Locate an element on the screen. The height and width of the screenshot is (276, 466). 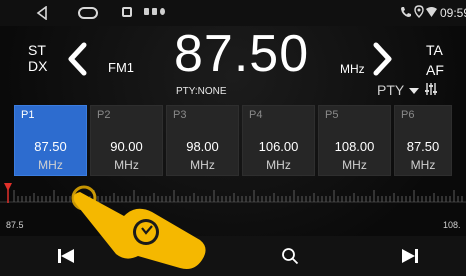
preset-frequency: 106.00 is located at coordinates (278, 146).